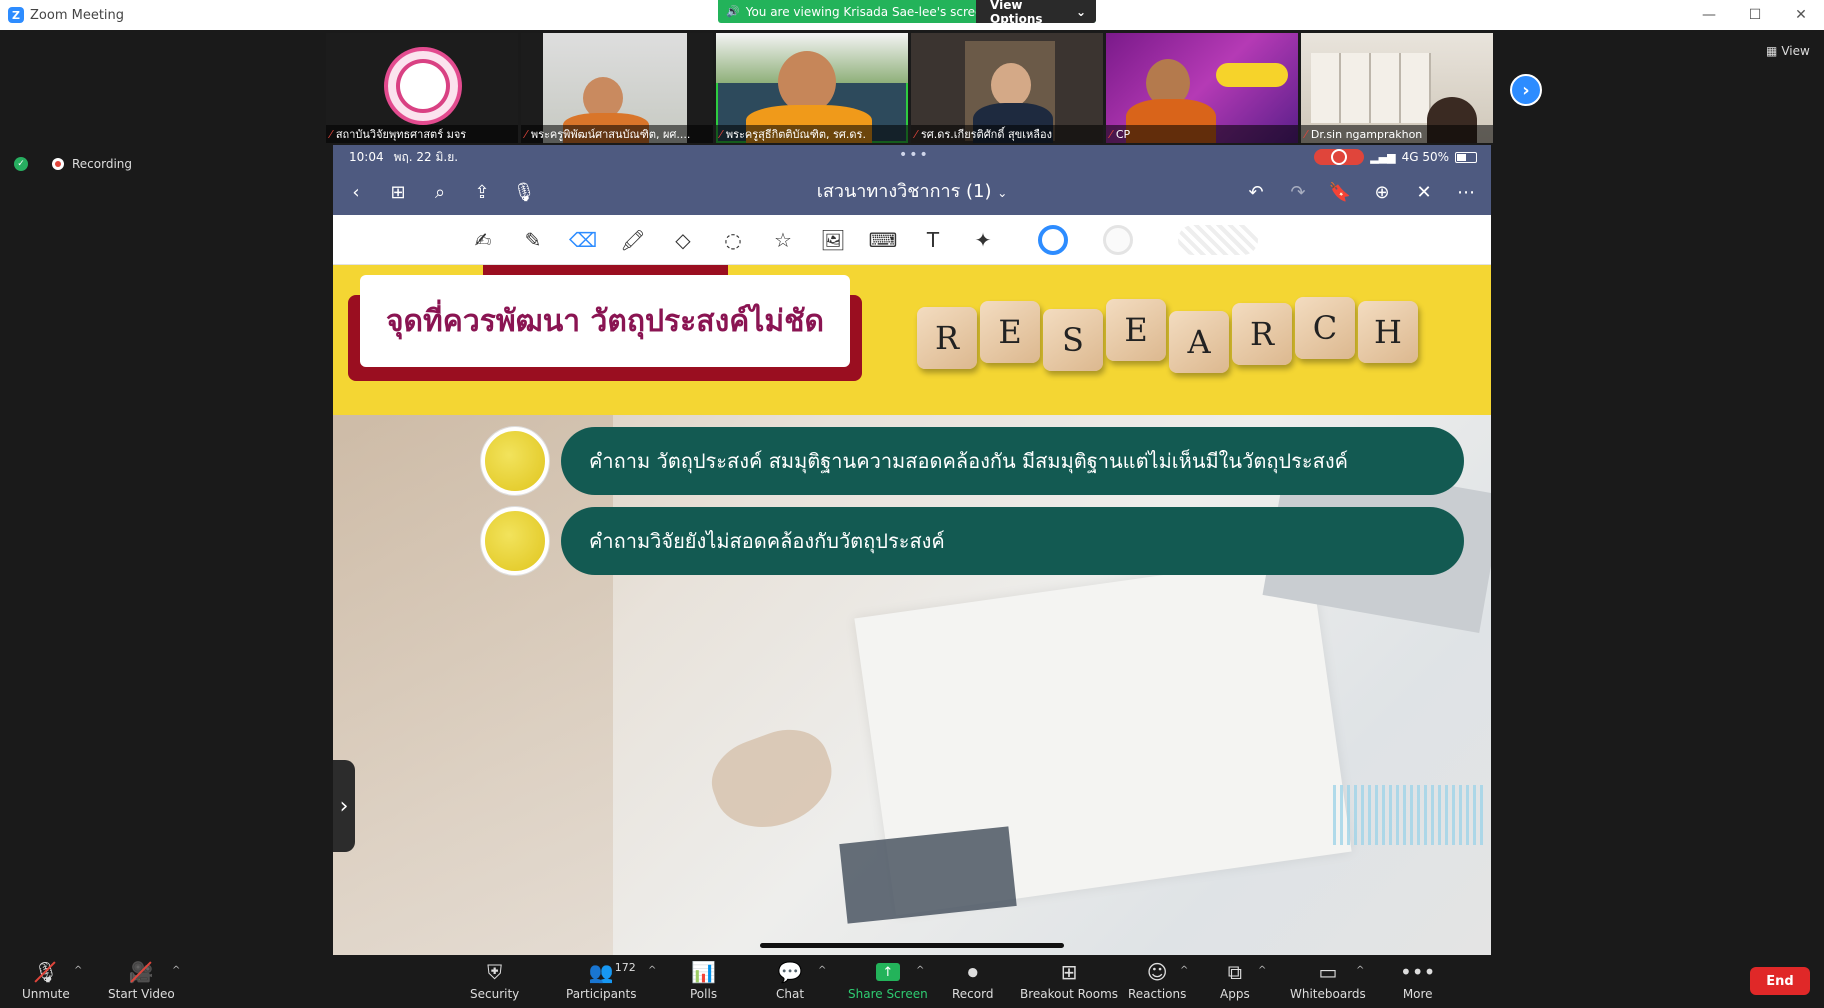  What do you see at coordinates (46, 994) in the screenshot?
I see `unmute-label: Unmute` at bounding box center [46, 994].